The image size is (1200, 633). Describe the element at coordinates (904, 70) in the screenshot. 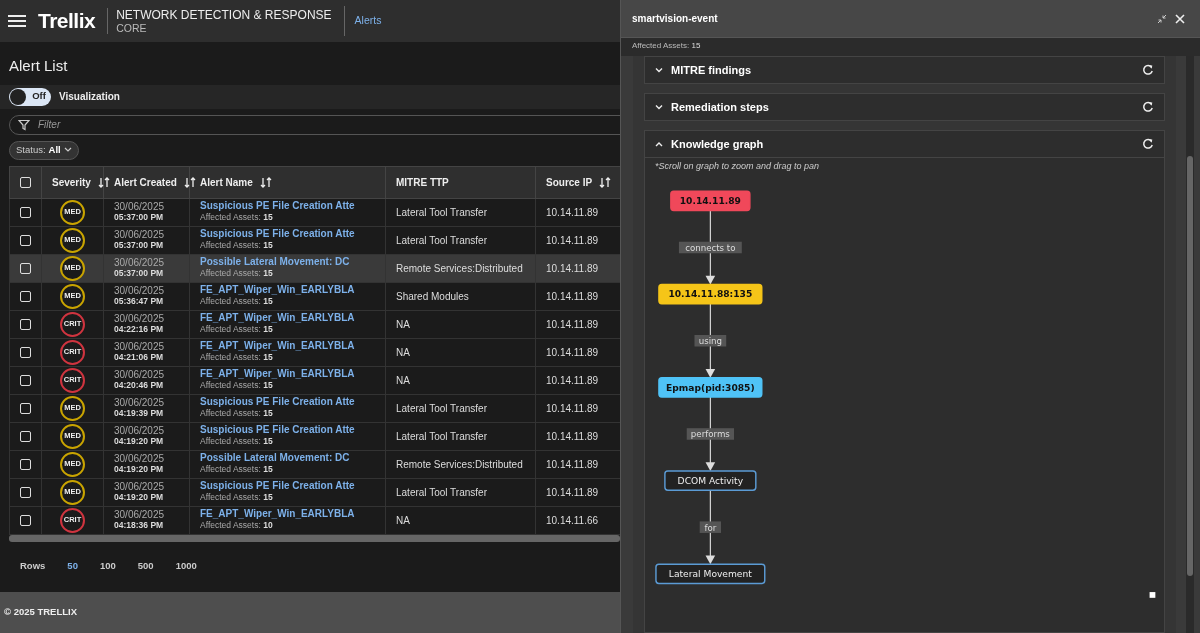

I see `accordion-header: MITRE findings` at that location.